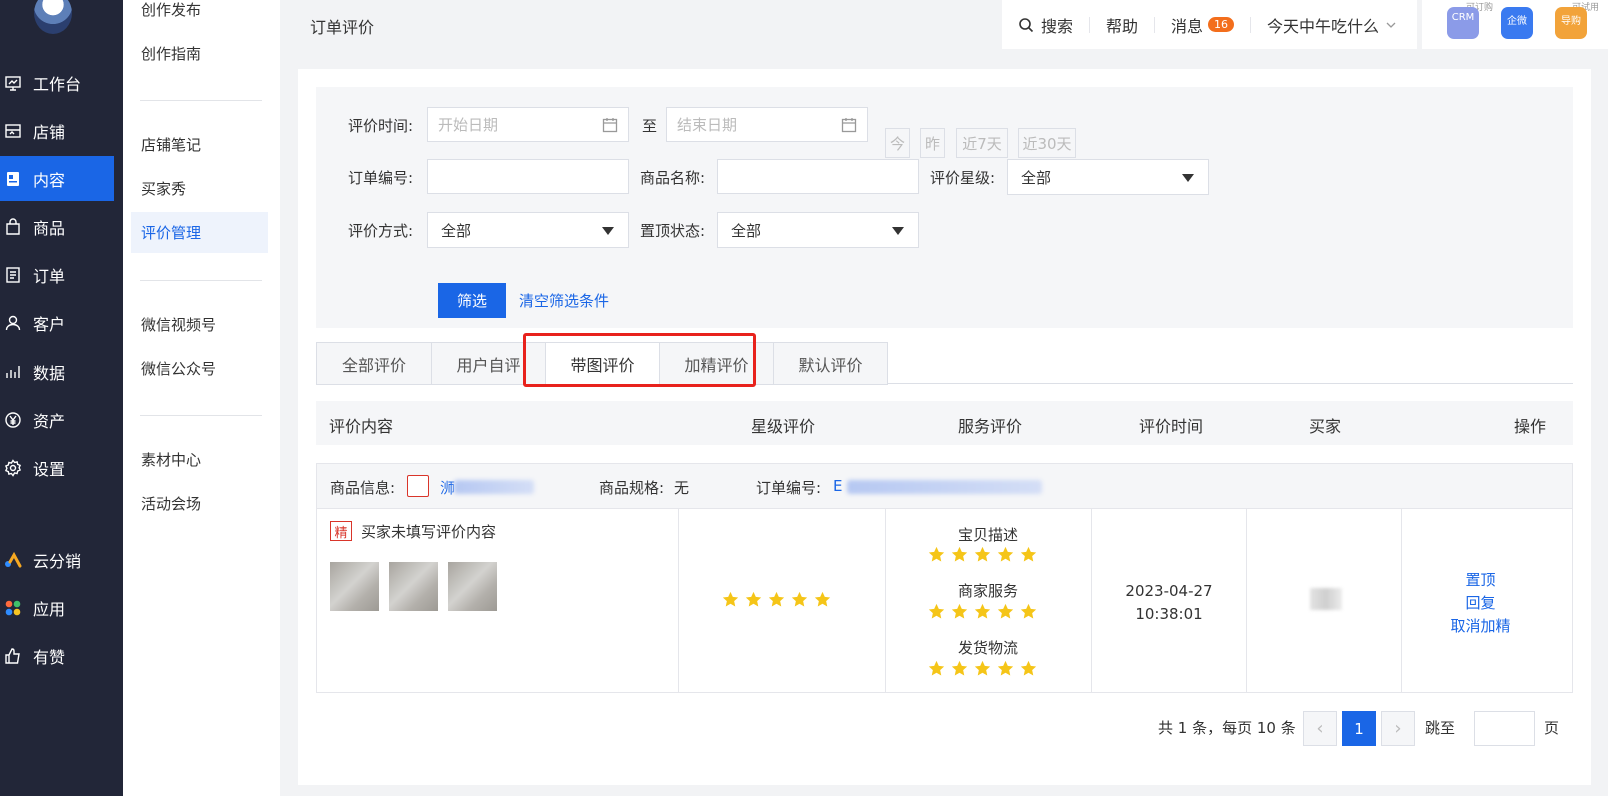 The width and height of the screenshot is (1608, 796). I want to click on store-switcher: 今天中午吃什么, so click(1332, 26).